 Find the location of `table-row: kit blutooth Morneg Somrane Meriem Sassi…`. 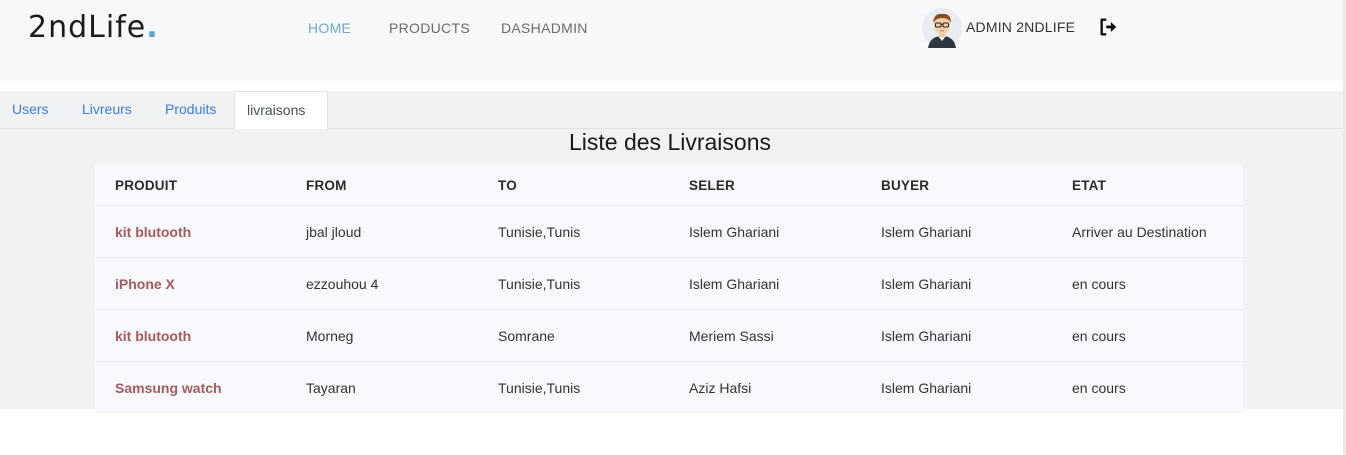

table-row: kit blutooth Morneg Somrane Meriem Sassi… is located at coordinates (669, 336).